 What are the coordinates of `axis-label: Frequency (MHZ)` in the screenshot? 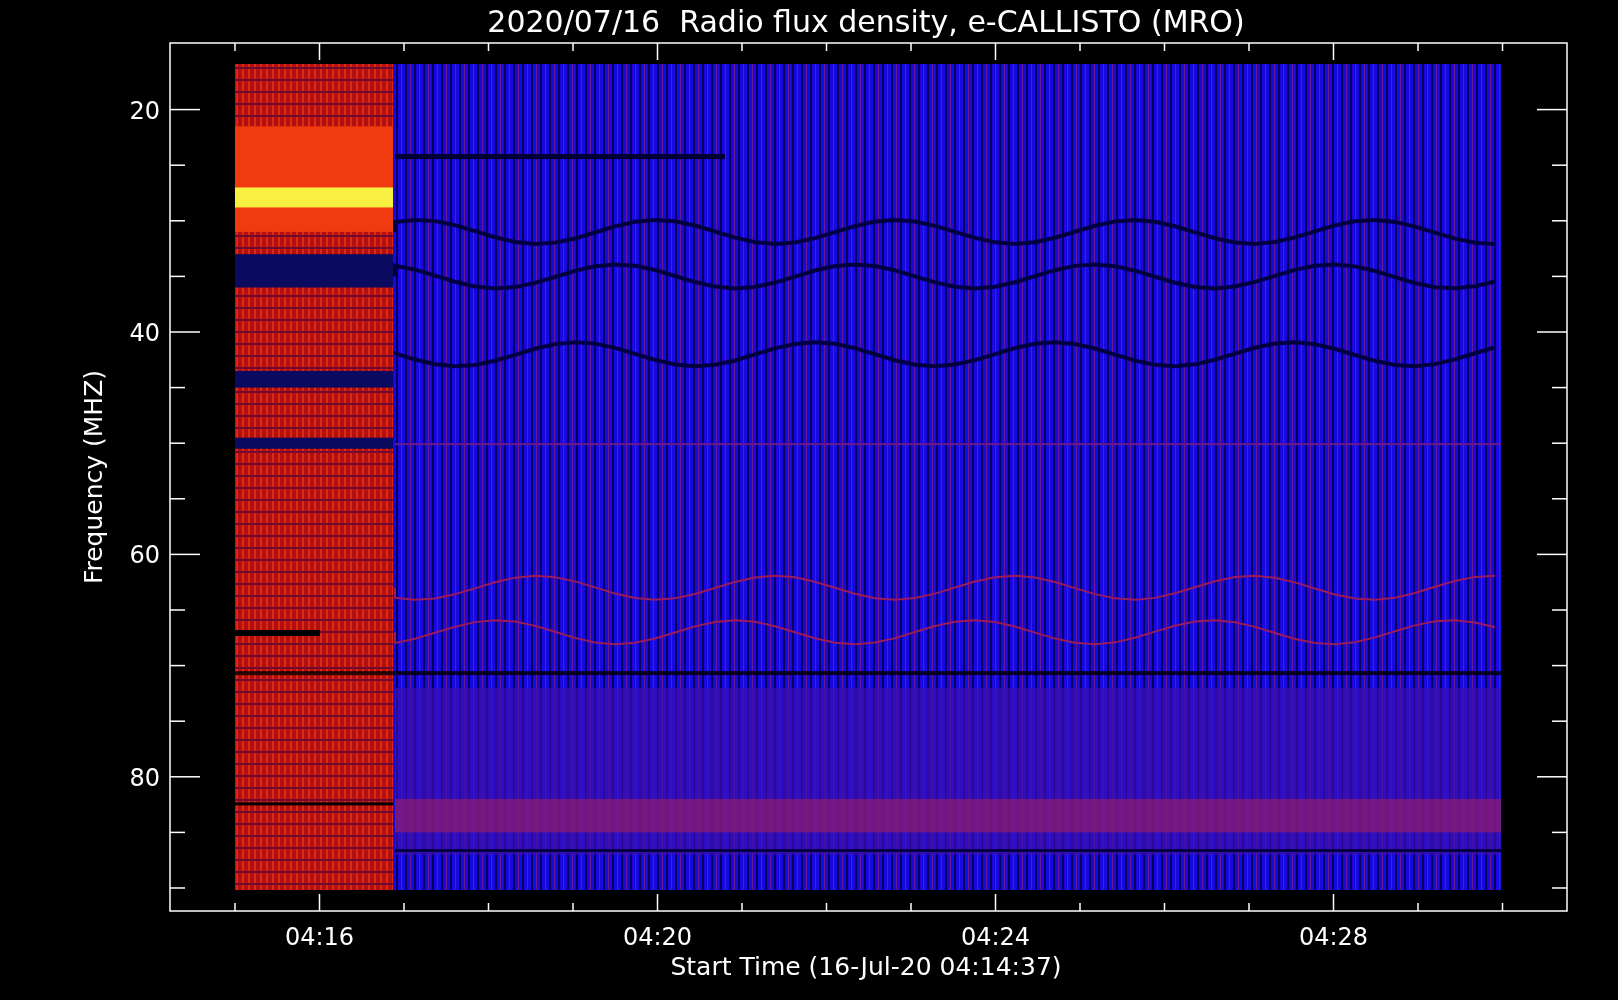 It's located at (93, 477).